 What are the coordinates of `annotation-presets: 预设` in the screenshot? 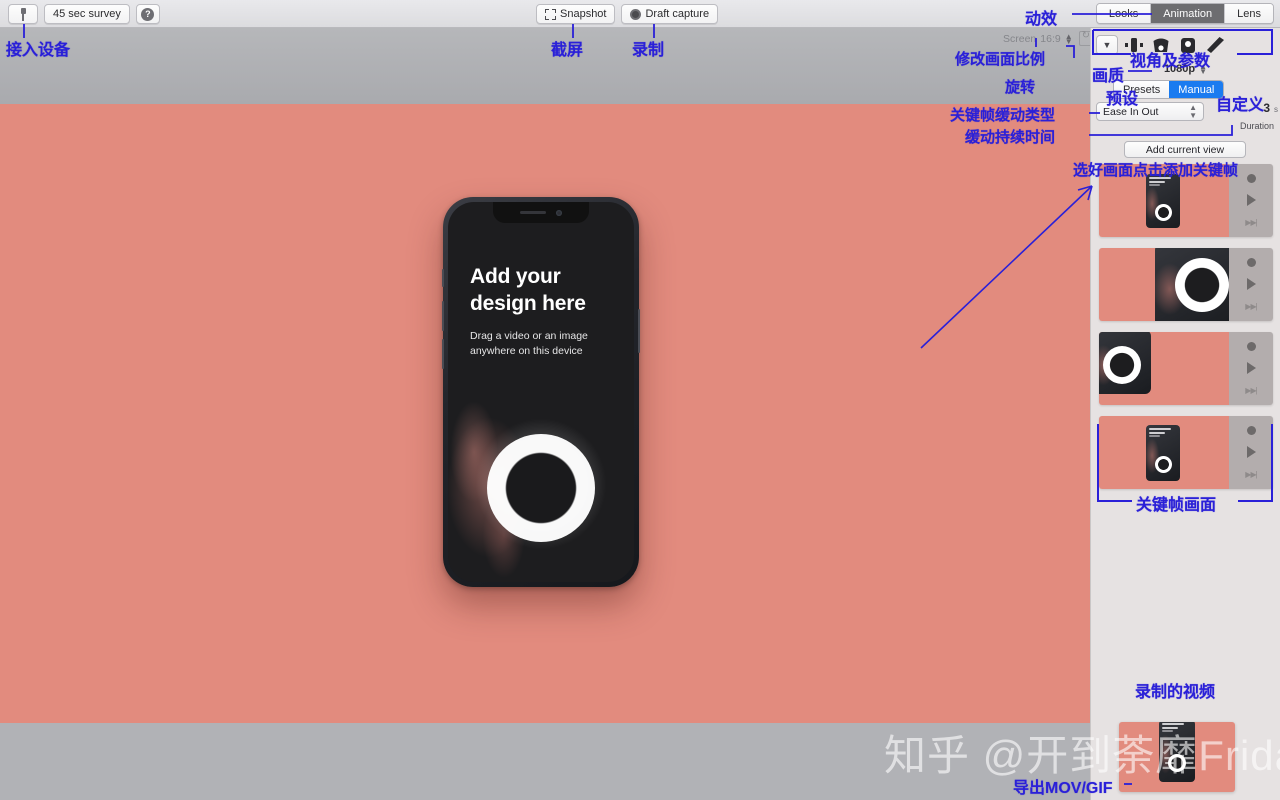 It's located at (1122, 99).